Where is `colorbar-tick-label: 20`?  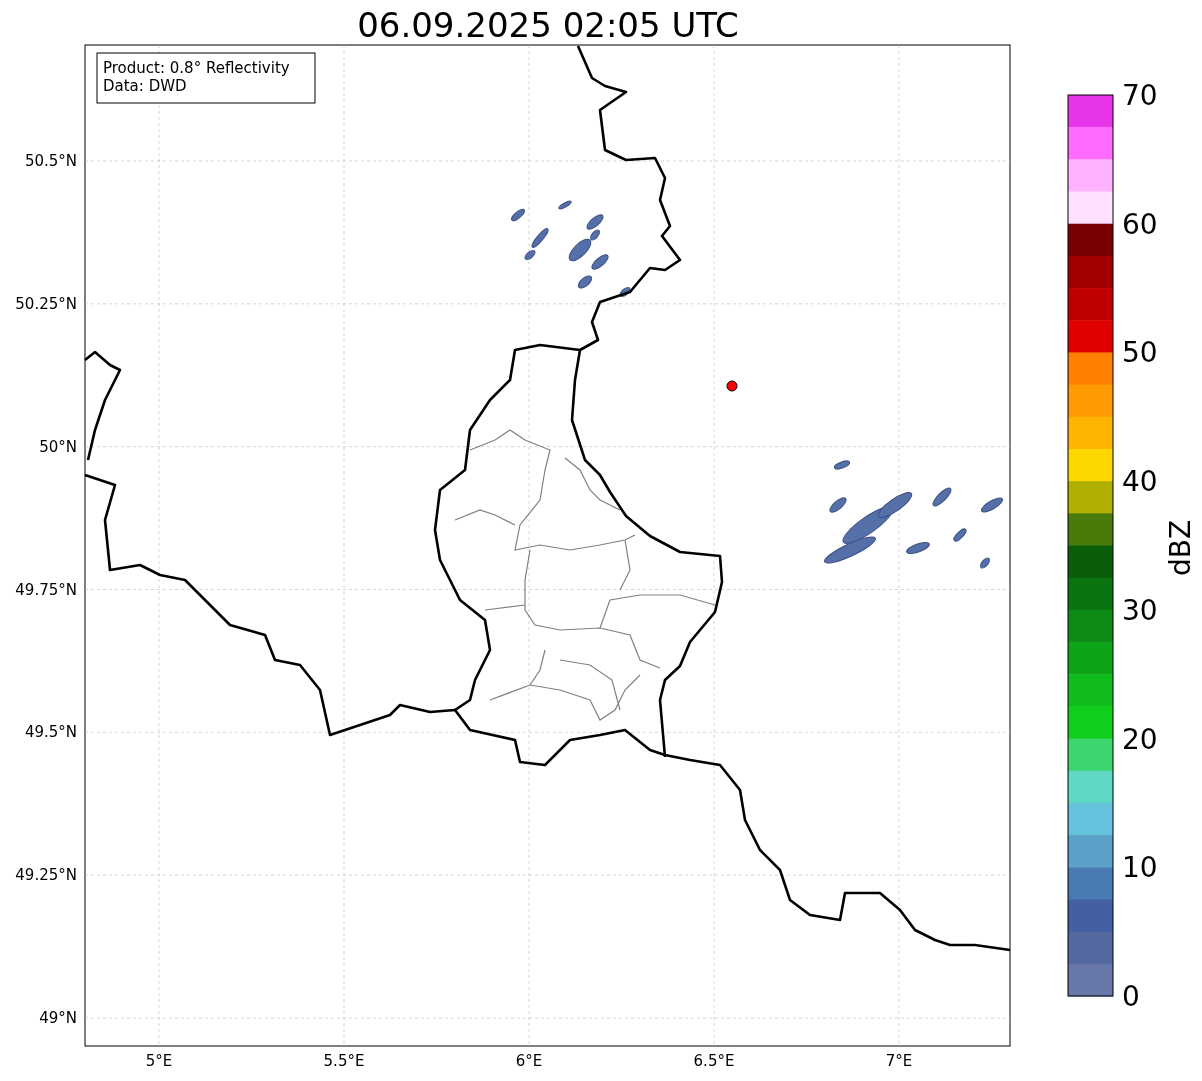
colorbar-tick-label: 20 is located at coordinates (1140, 739).